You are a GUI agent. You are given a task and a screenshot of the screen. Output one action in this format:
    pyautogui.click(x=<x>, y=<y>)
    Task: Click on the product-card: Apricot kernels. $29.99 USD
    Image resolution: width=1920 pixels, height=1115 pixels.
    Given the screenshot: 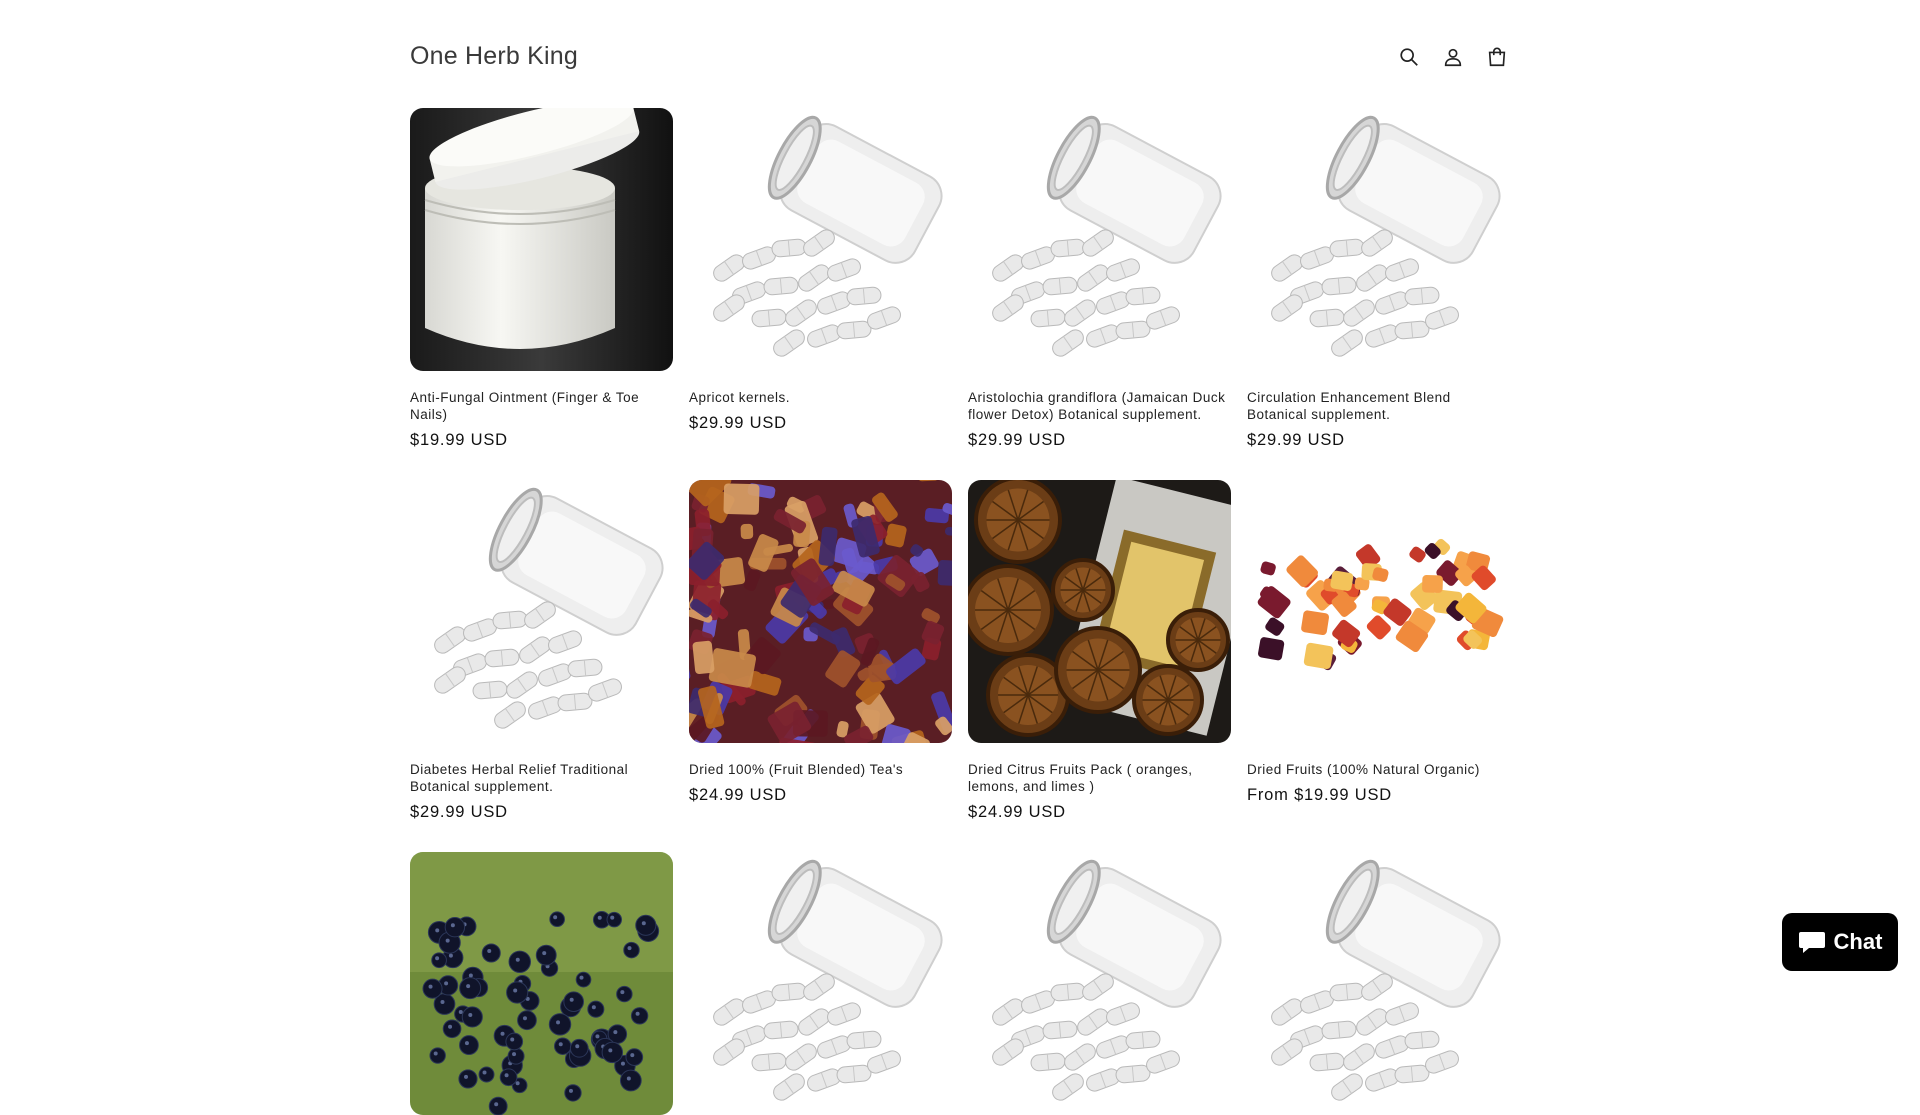 What is the action you would take?
    pyautogui.click(x=820, y=279)
    